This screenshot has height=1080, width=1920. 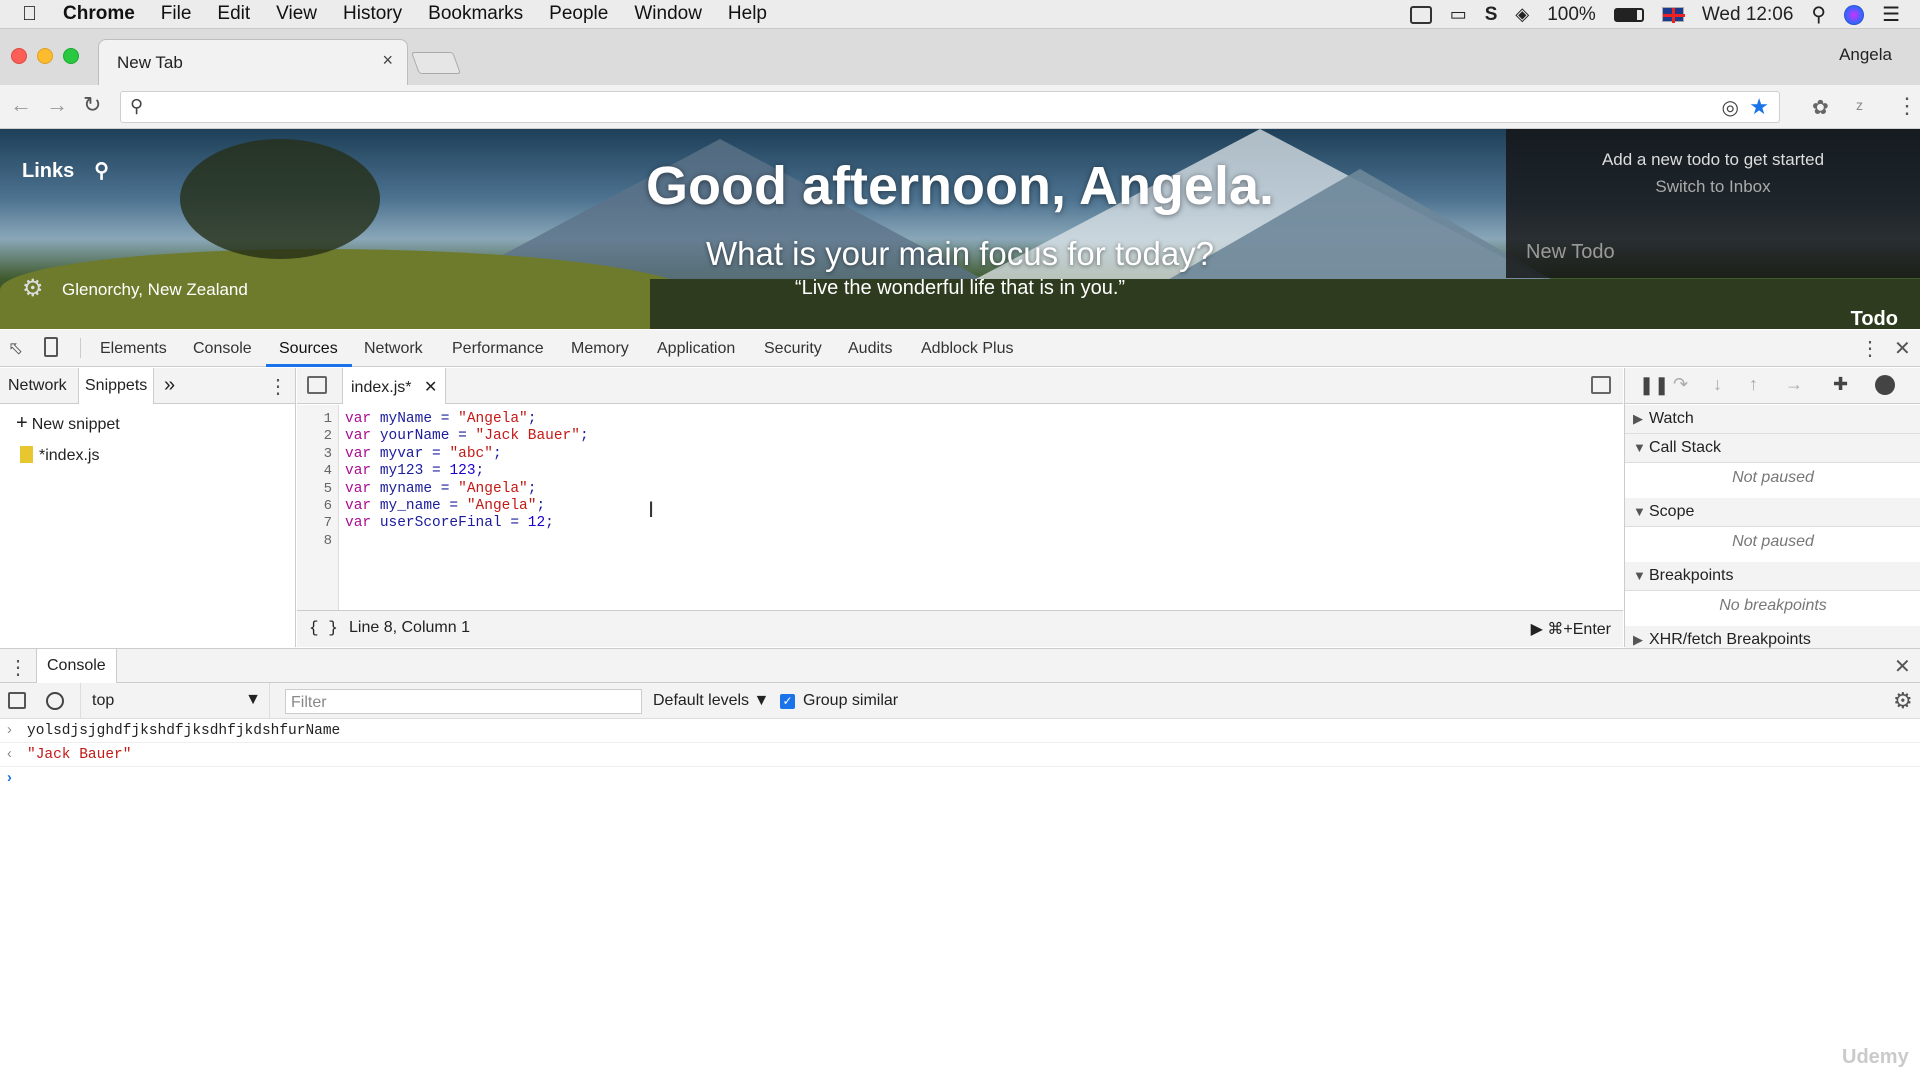 I want to click on battery-percent: 100%, so click(x=1571, y=15).